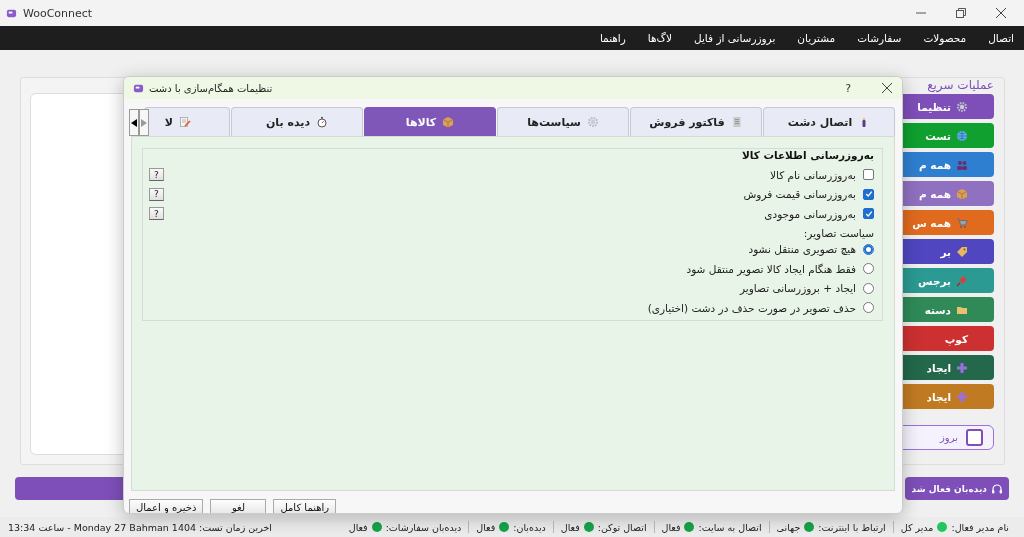  Describe the element at coordinates (945, 38) in the screenshot. I see `menu-item: محصولات` at that location.